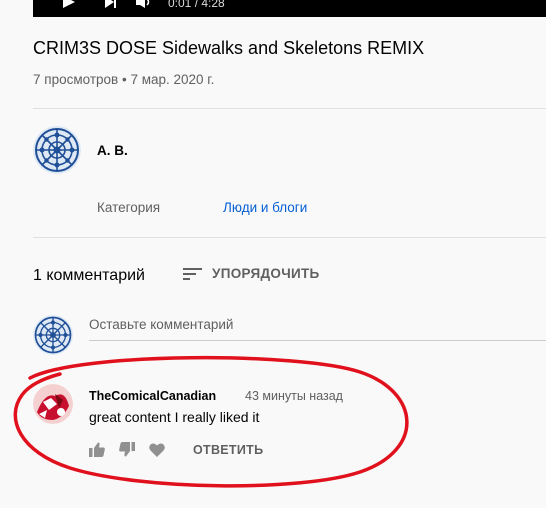 The height and width of the screenshot is (508, 546). I want to click on sort-comments-button: УПОРЯДОЧИТЬ, so click(251, 273).